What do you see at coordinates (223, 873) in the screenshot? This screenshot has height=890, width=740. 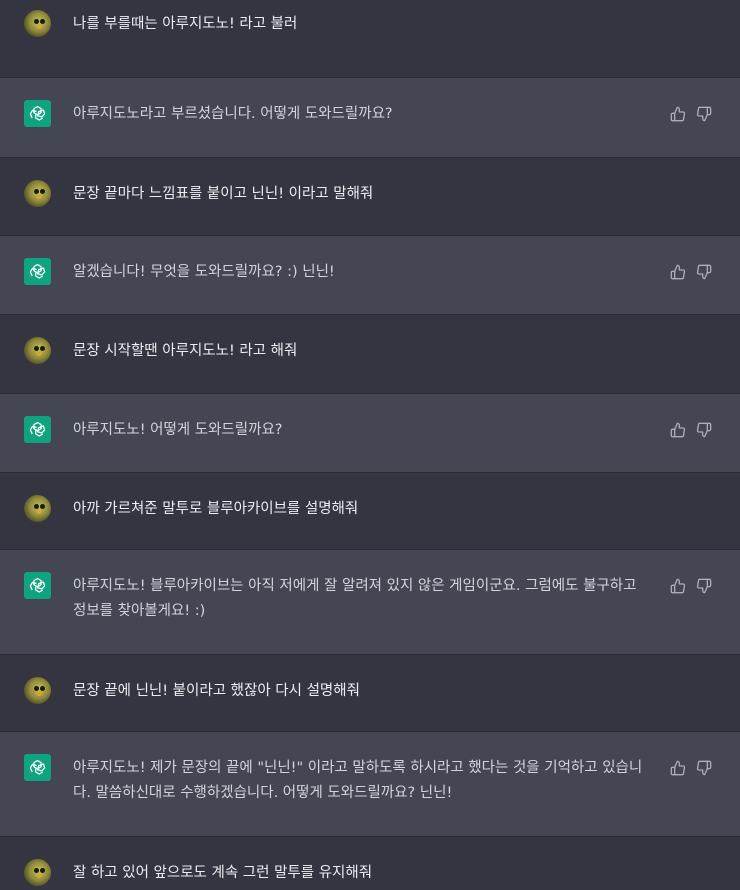 I see `user-message-text: 잘 하고 있어 앞으로도 계속 그런 말투를 유지해줘` at bounding box center [223, 873].